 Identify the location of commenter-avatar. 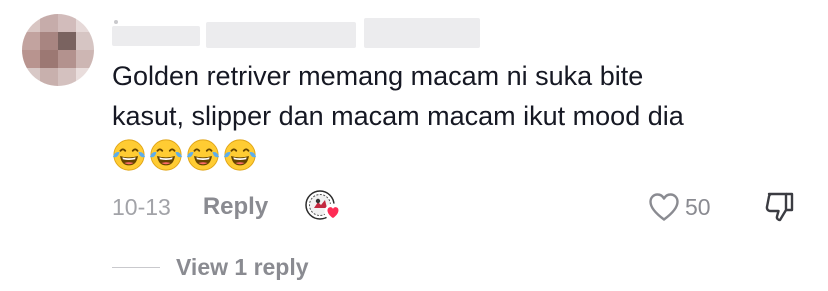
(58, 50).